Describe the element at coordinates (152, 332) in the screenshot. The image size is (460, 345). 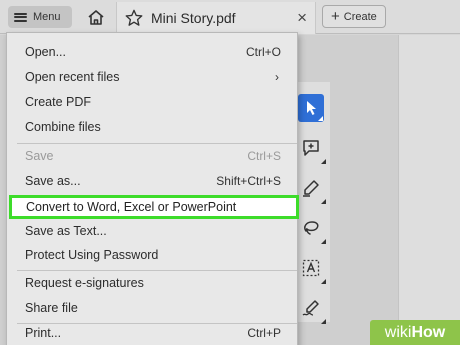
I see `menu-item-print: Print... Ctrl+P` at that location.